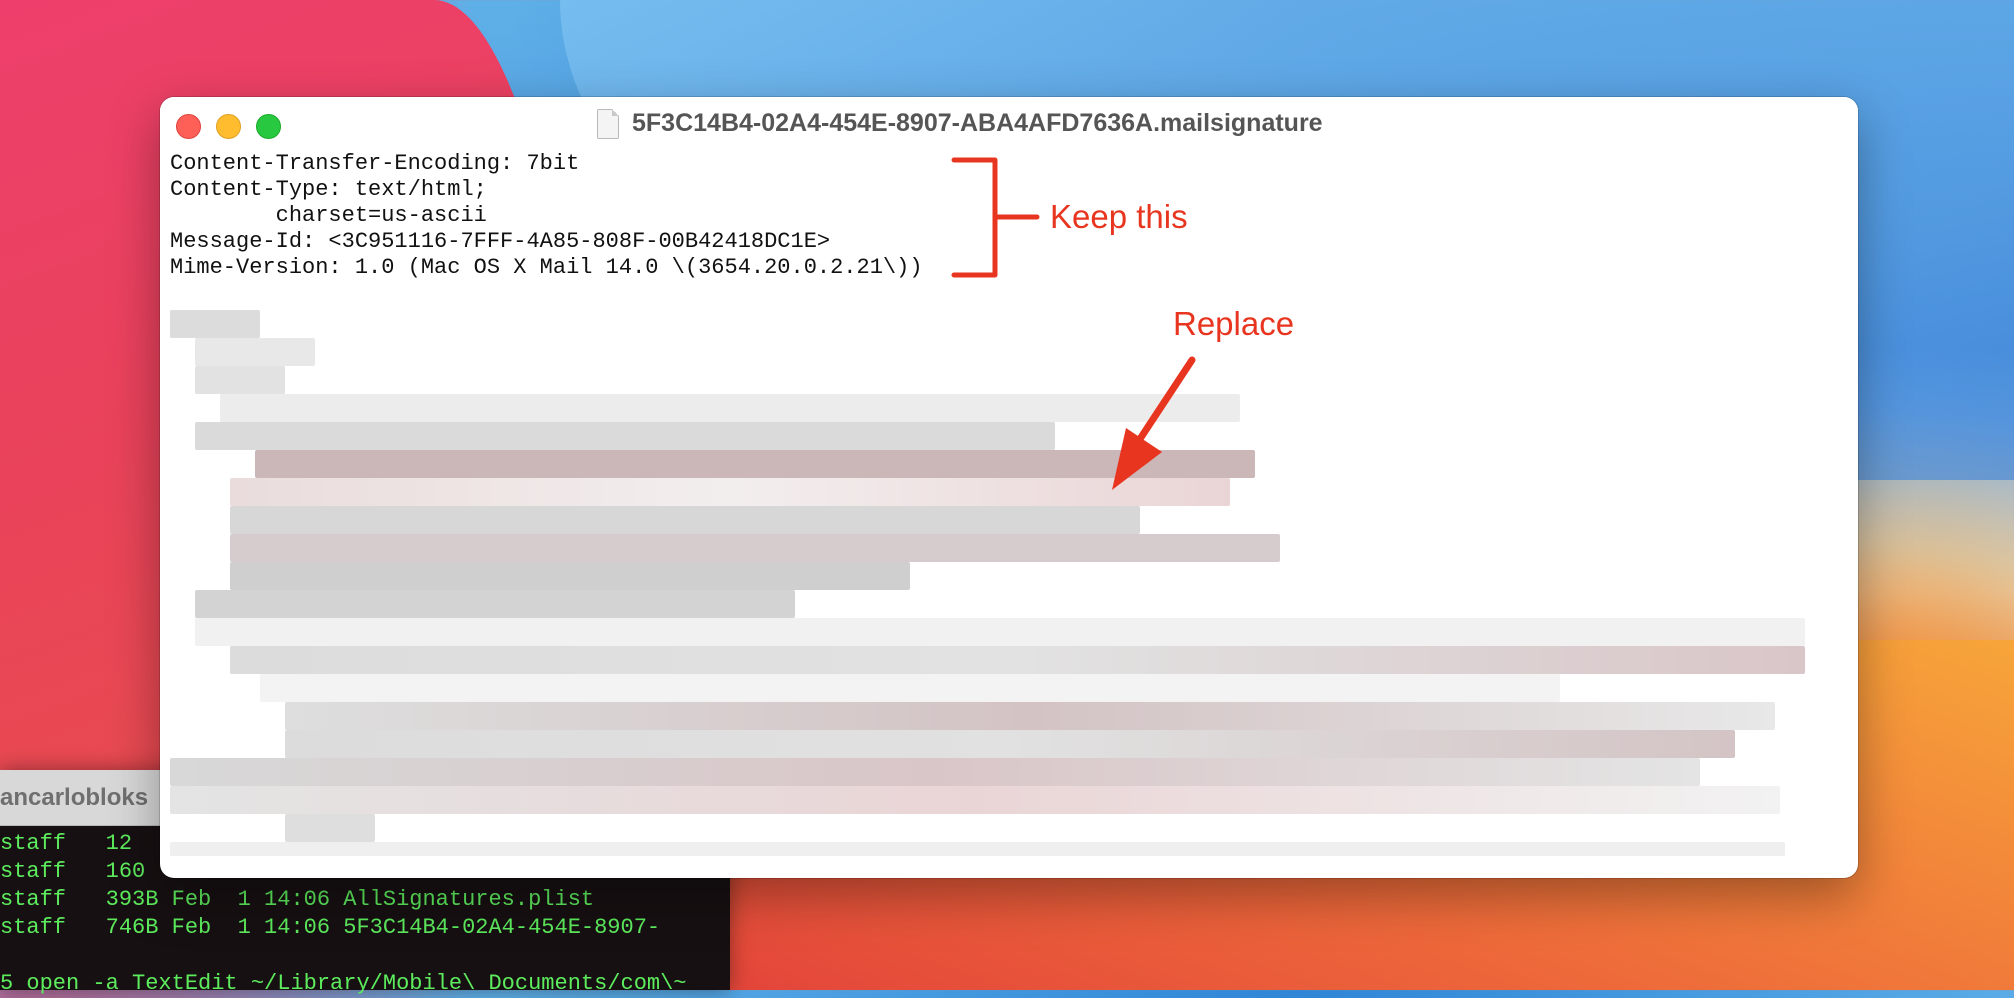 The height and width of the screenshot is (998, 2014). Describe the element at coordinates (608, 124) in the screenshot. I see `document-icon` at that location.